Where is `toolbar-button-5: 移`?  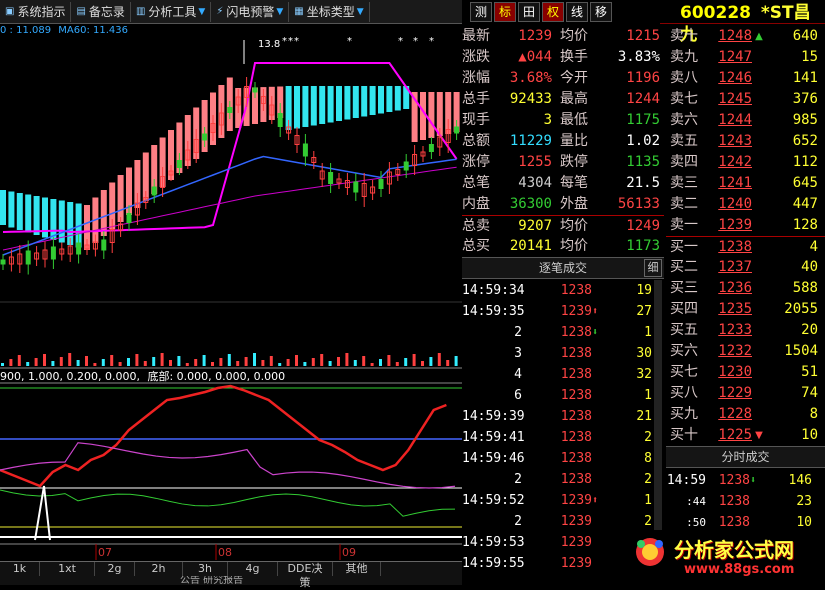 toolbar-button-5: 移 is located at coordinates (601, 12).